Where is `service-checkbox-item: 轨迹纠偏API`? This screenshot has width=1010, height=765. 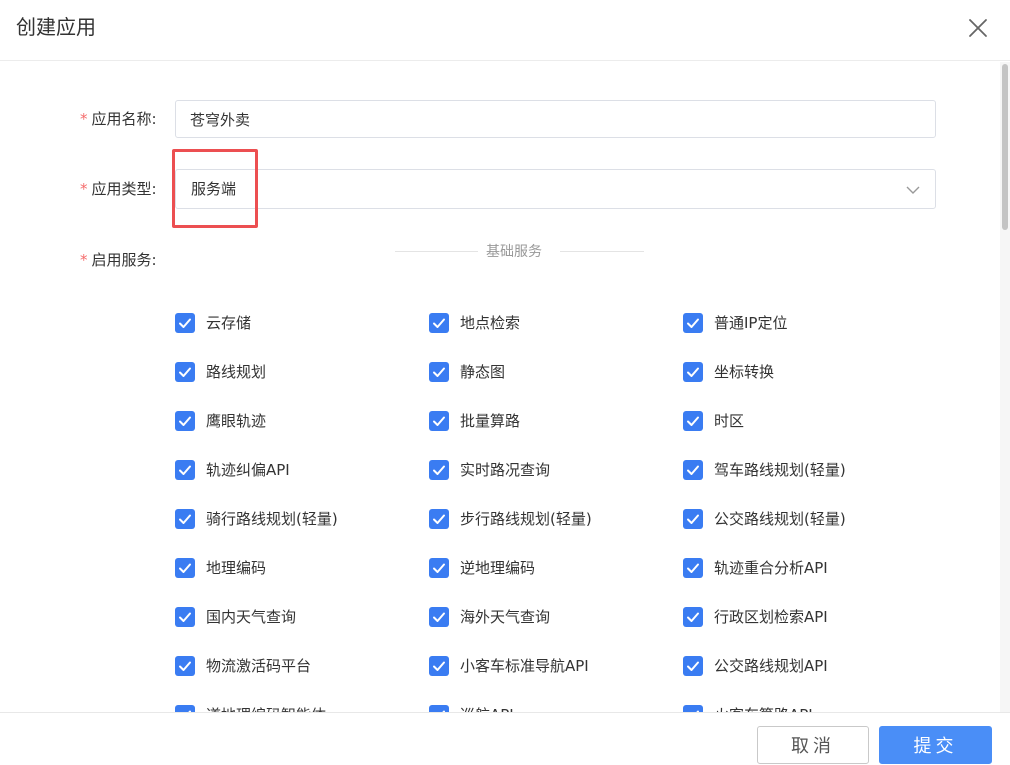 service-checkbox-item: 轨迹纠偏API is located at coordinates (232, 470).